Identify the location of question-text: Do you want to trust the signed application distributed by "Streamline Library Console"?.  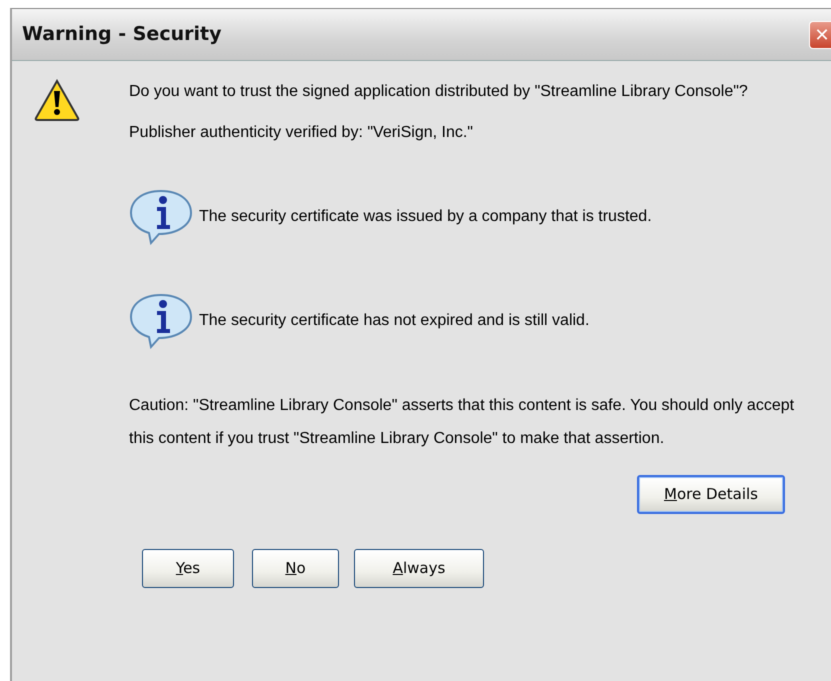
(439, 92).